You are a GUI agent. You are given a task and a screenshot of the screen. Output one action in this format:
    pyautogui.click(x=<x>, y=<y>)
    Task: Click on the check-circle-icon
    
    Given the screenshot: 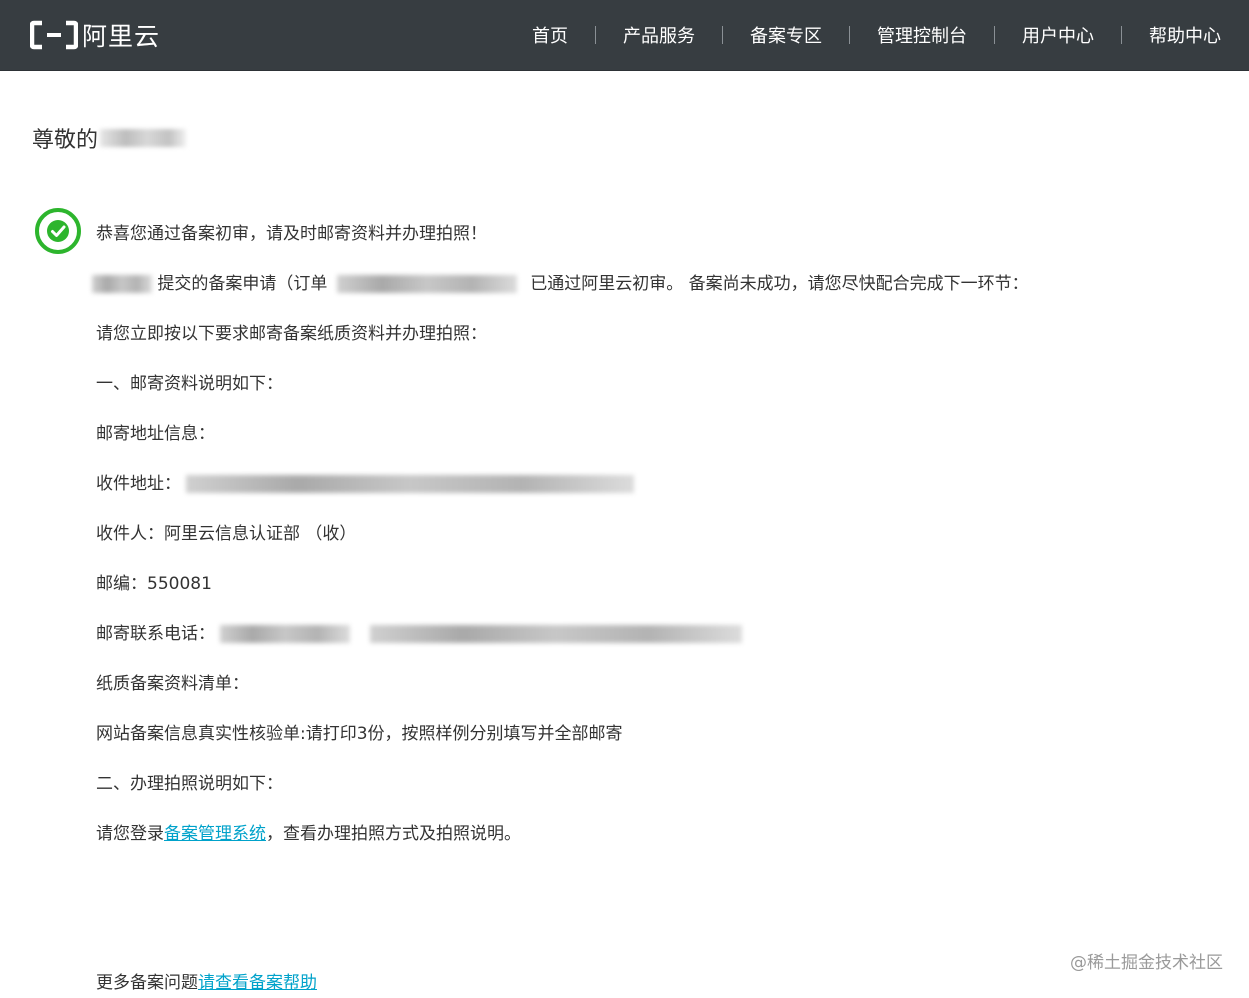 What is the action you would take?
    pyautogui.click(x=58, y=231)
    